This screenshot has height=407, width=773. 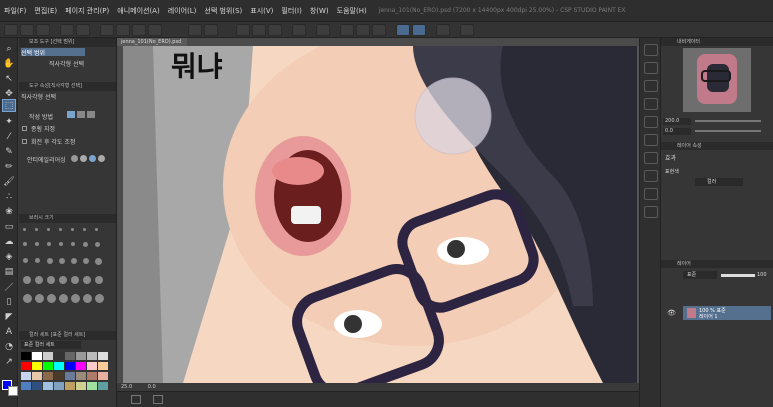 I want to click on eye-icon: 👁, so click(x=671, y=313).